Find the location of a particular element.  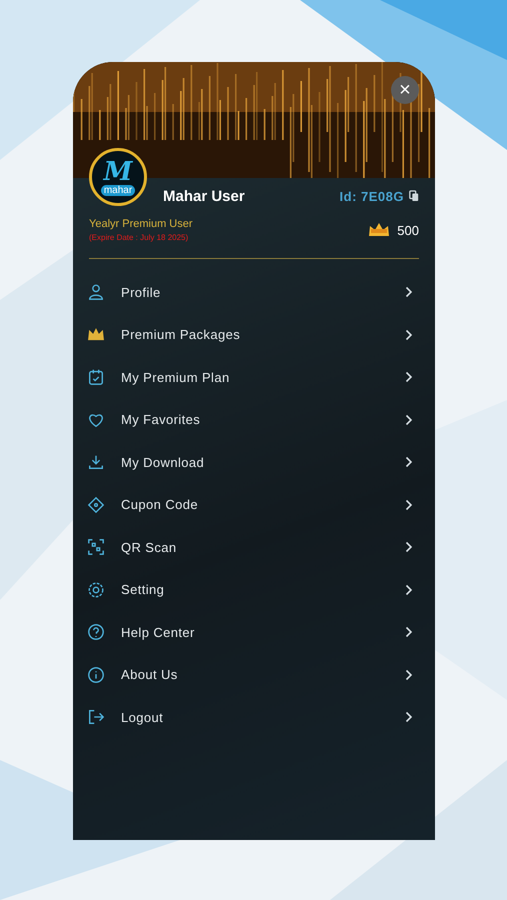

expiry-date: (Expire Date : July 18 2025) is located at coordinates (139, 237).